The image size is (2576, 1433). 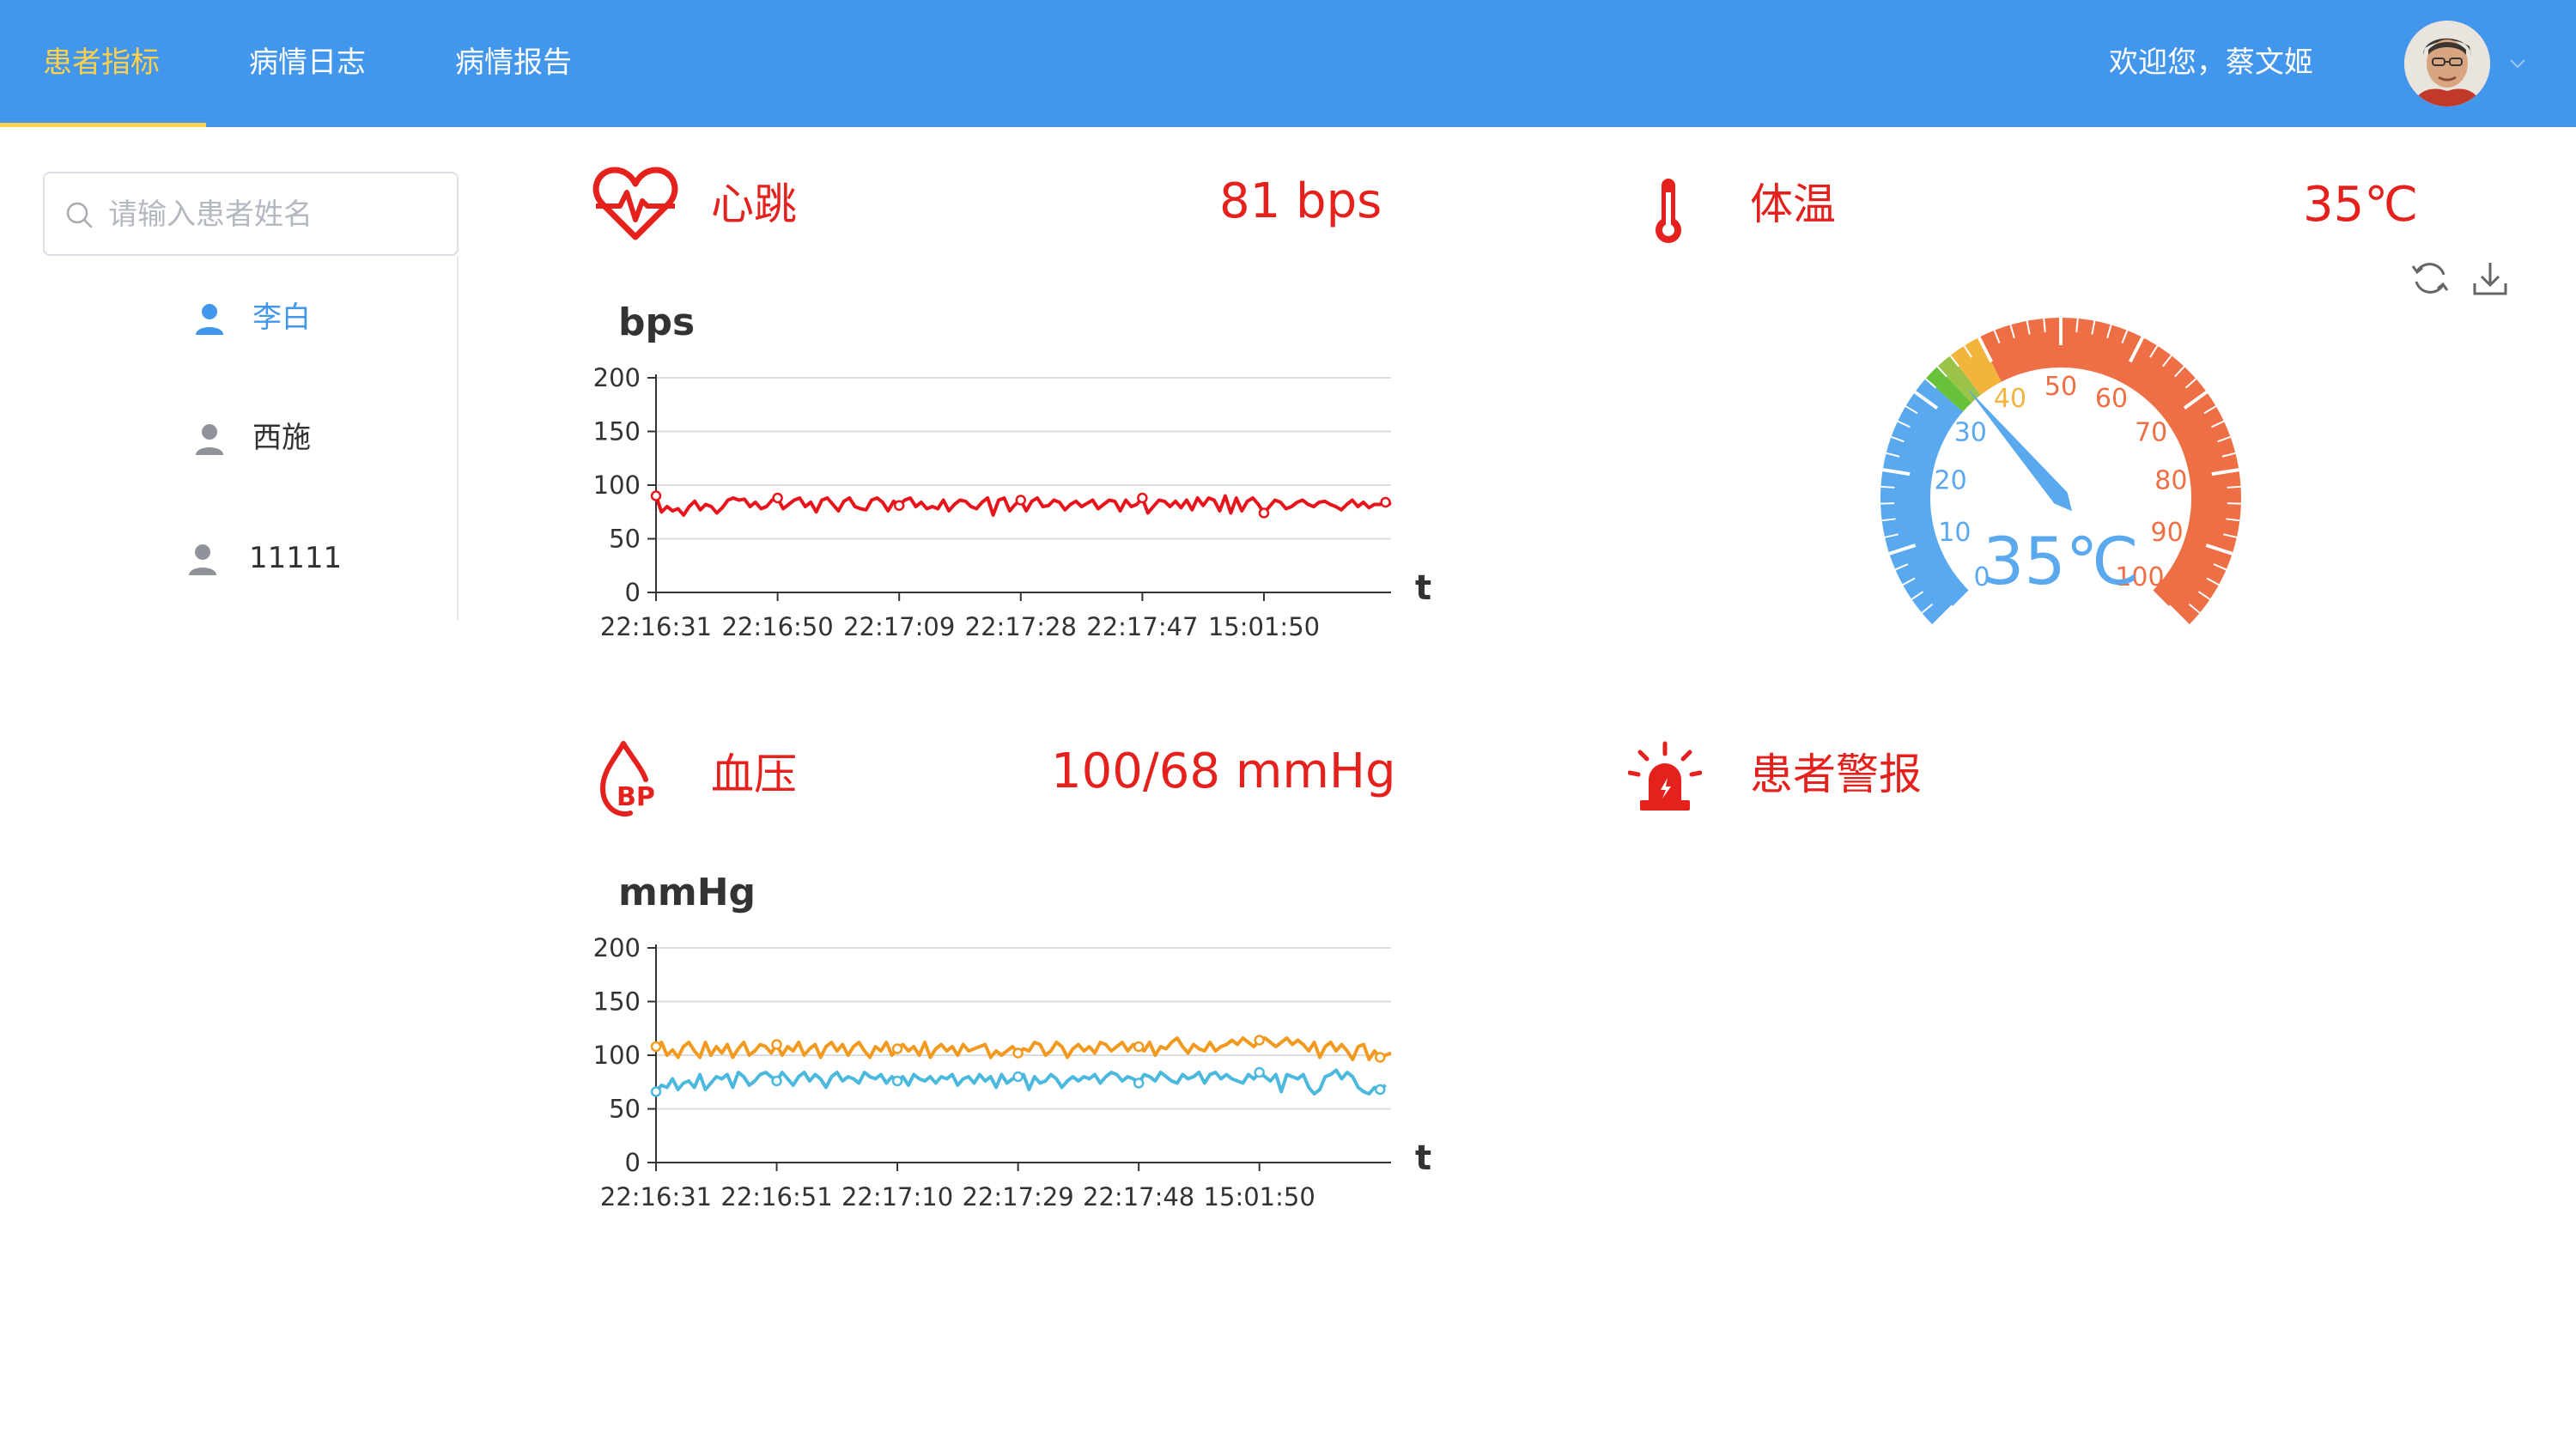 What do you see at coordinates (754, 204) in the screenshot?
I see `heartbeat-title: 心跳` at bounding box center [754, 204].